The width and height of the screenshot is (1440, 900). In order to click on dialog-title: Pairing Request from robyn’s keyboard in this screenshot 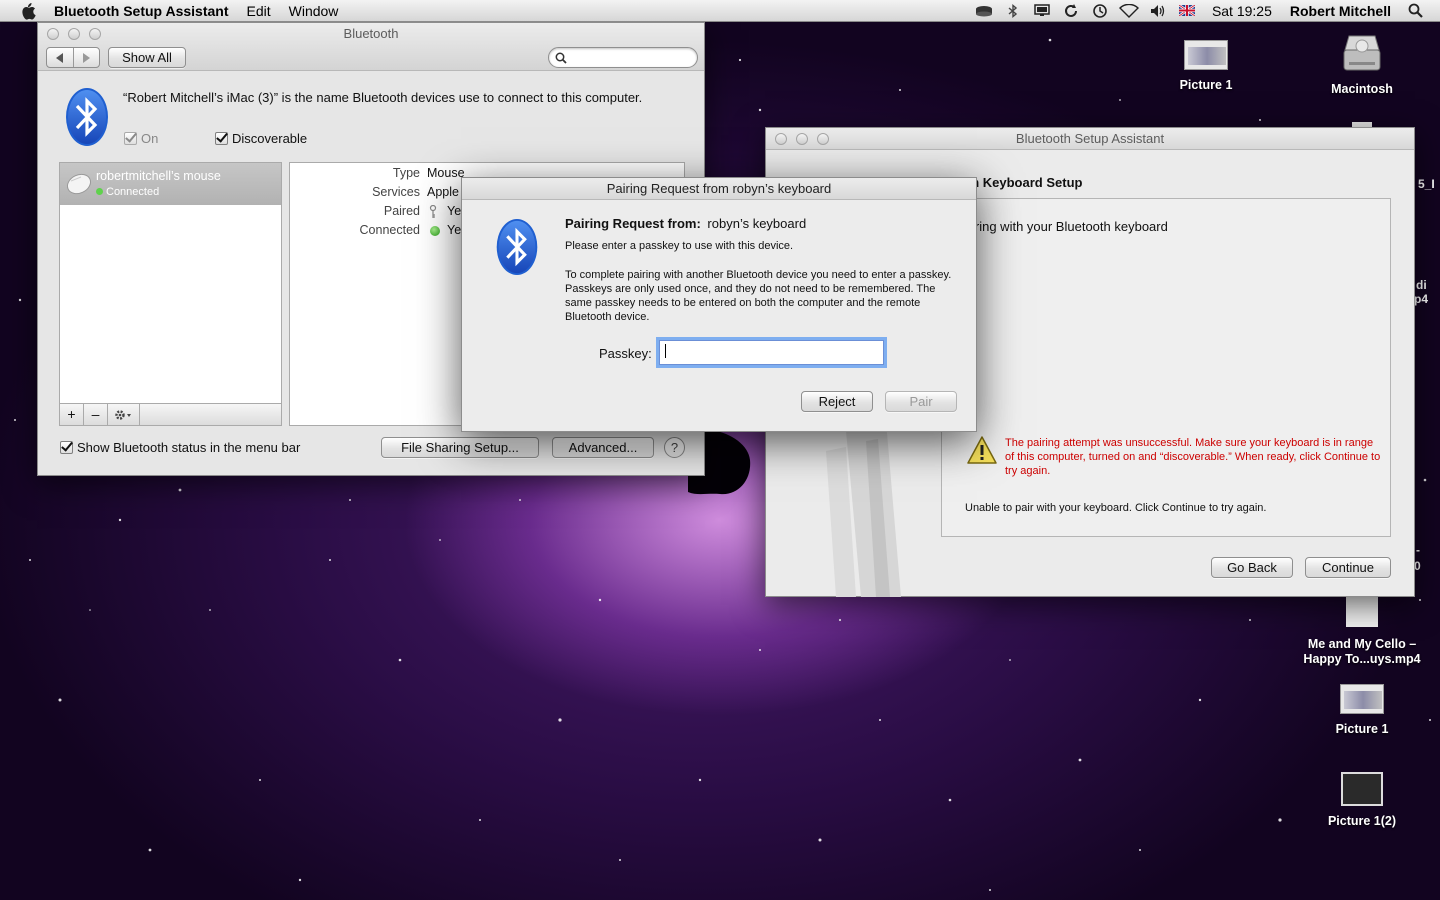, I will do `click(719, 188)`.